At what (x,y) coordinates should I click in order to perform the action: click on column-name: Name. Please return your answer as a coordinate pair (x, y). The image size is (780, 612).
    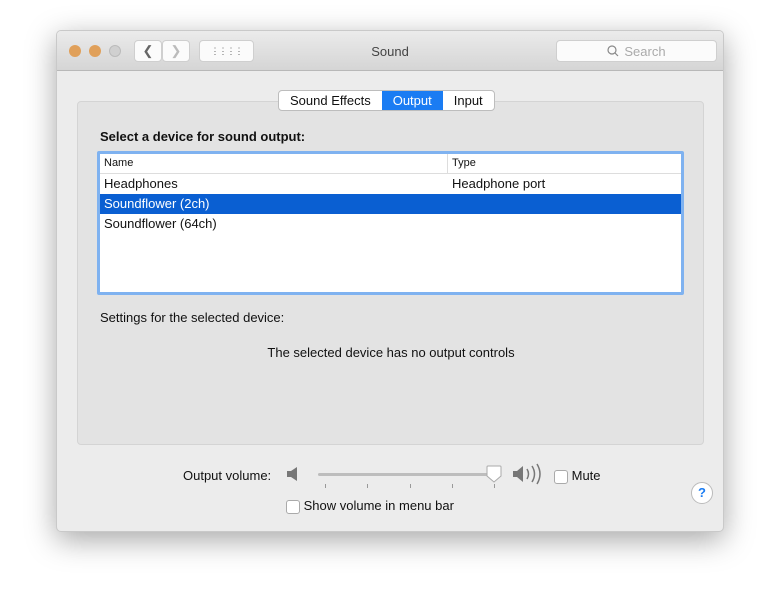
    Looking at the image, I should click on (274, 163).